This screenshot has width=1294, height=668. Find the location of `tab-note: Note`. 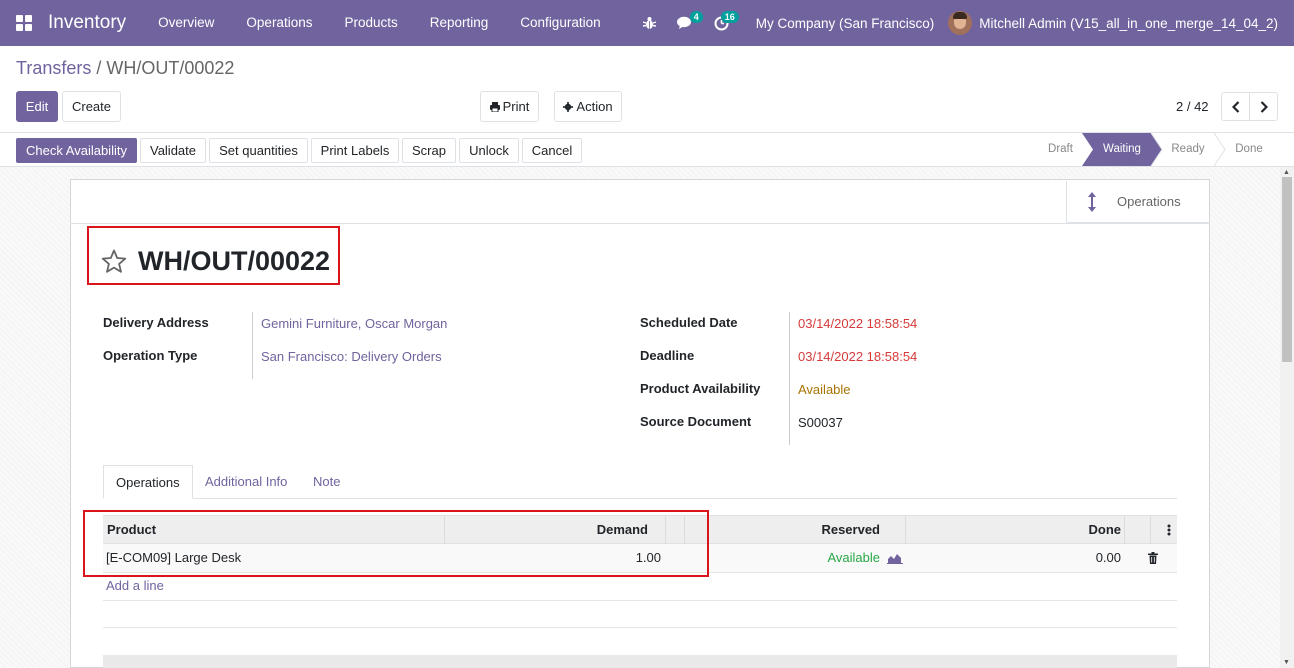

tab-note: Note is located at coordinates (326, 482).